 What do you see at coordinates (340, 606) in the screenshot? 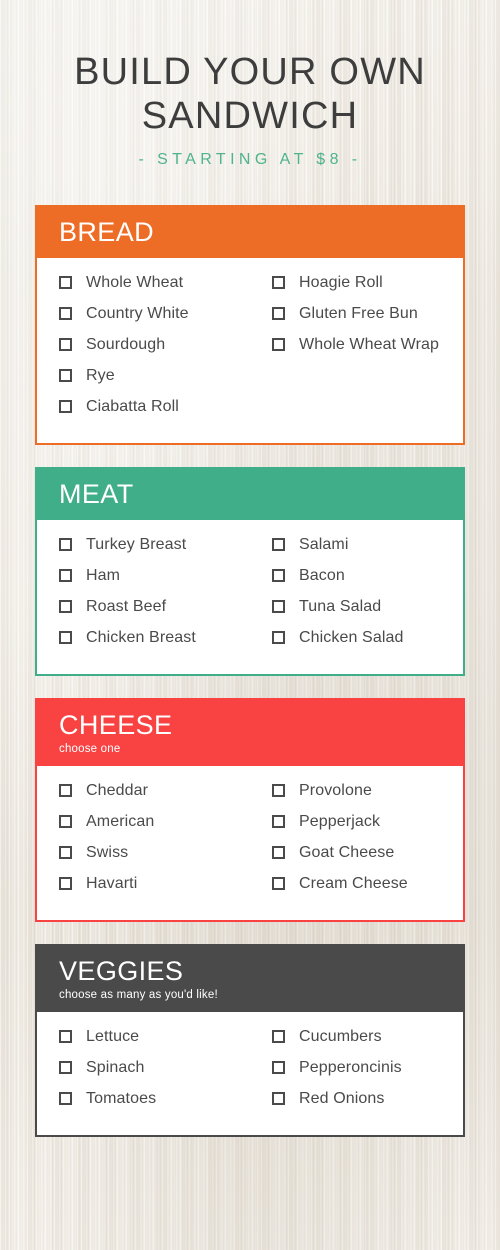
I see `option-label: Tuna Salad` at bounding box center [340, 606].